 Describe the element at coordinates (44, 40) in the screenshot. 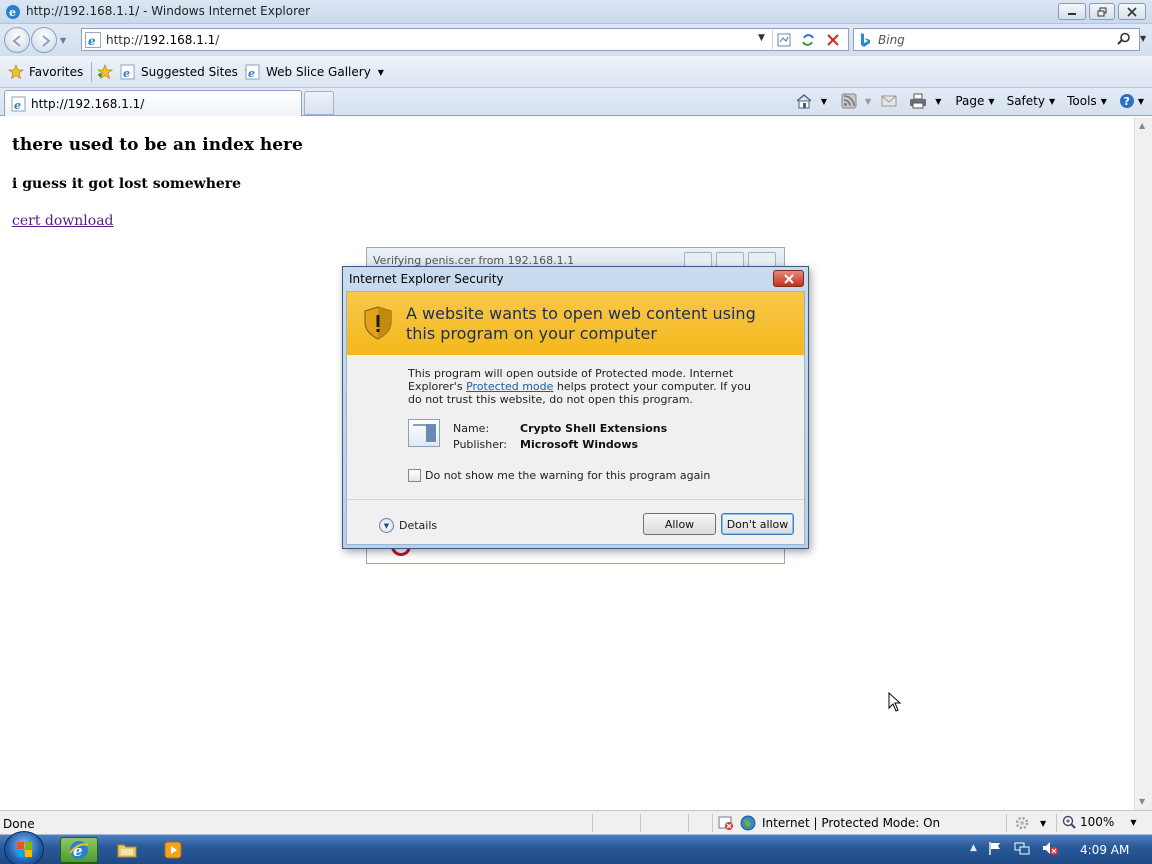

I see `forward-button` at that location.